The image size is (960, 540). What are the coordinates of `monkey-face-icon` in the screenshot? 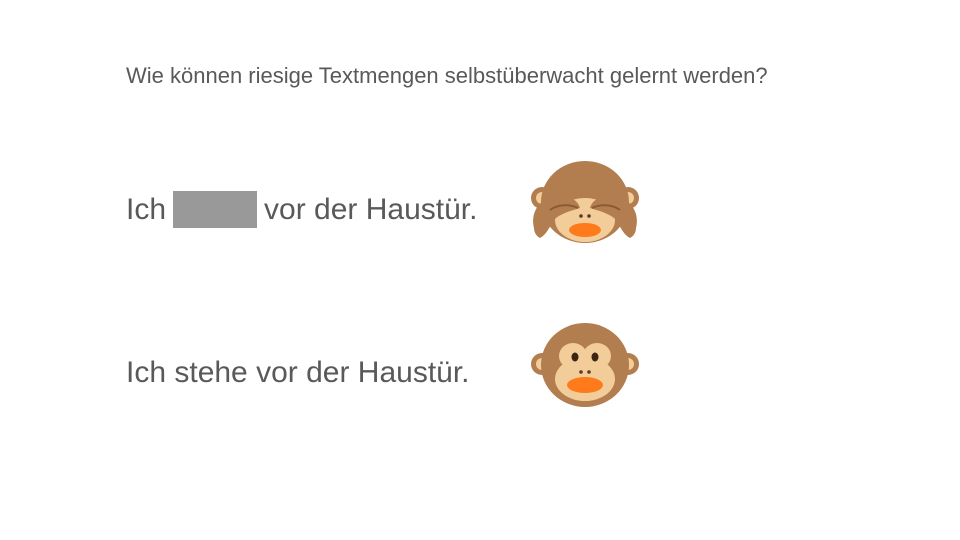 It's located at (585, 365).